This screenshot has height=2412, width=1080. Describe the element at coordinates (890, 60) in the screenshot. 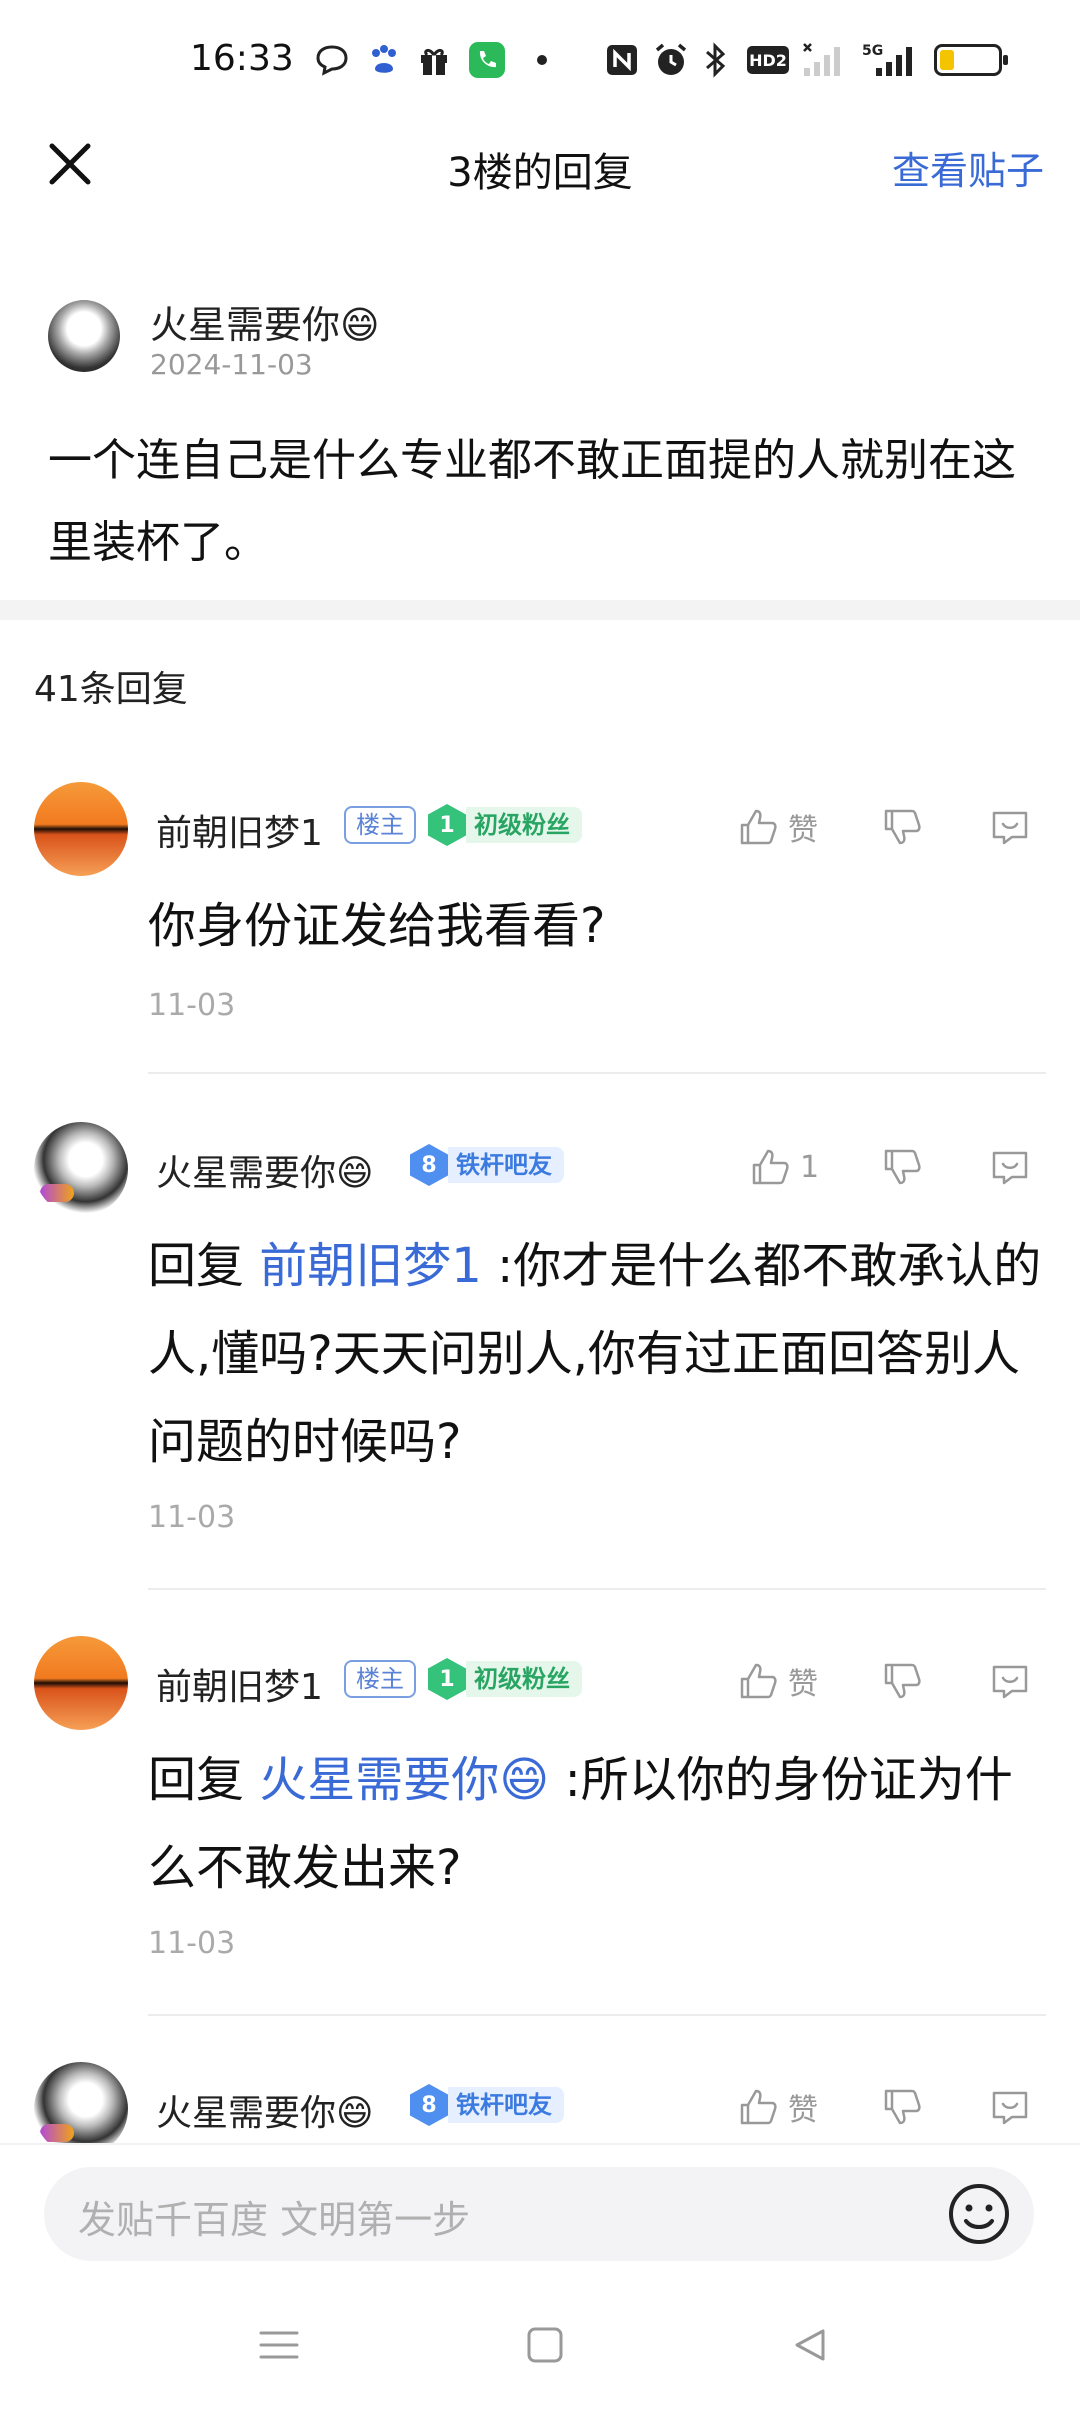

I see `5g-signal-icon: 5G` at that location.